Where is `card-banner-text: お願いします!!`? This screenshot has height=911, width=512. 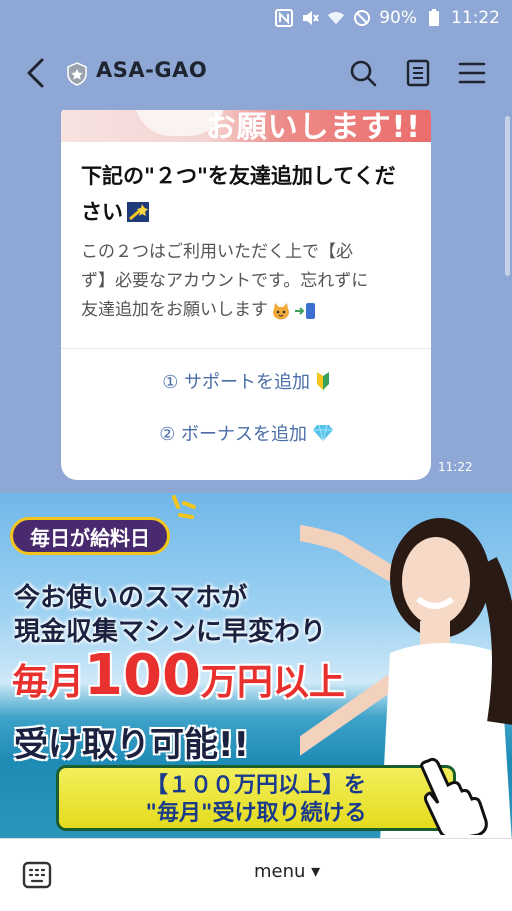 card-banner-text: お願いします!! is located at coordinates (313, 127).